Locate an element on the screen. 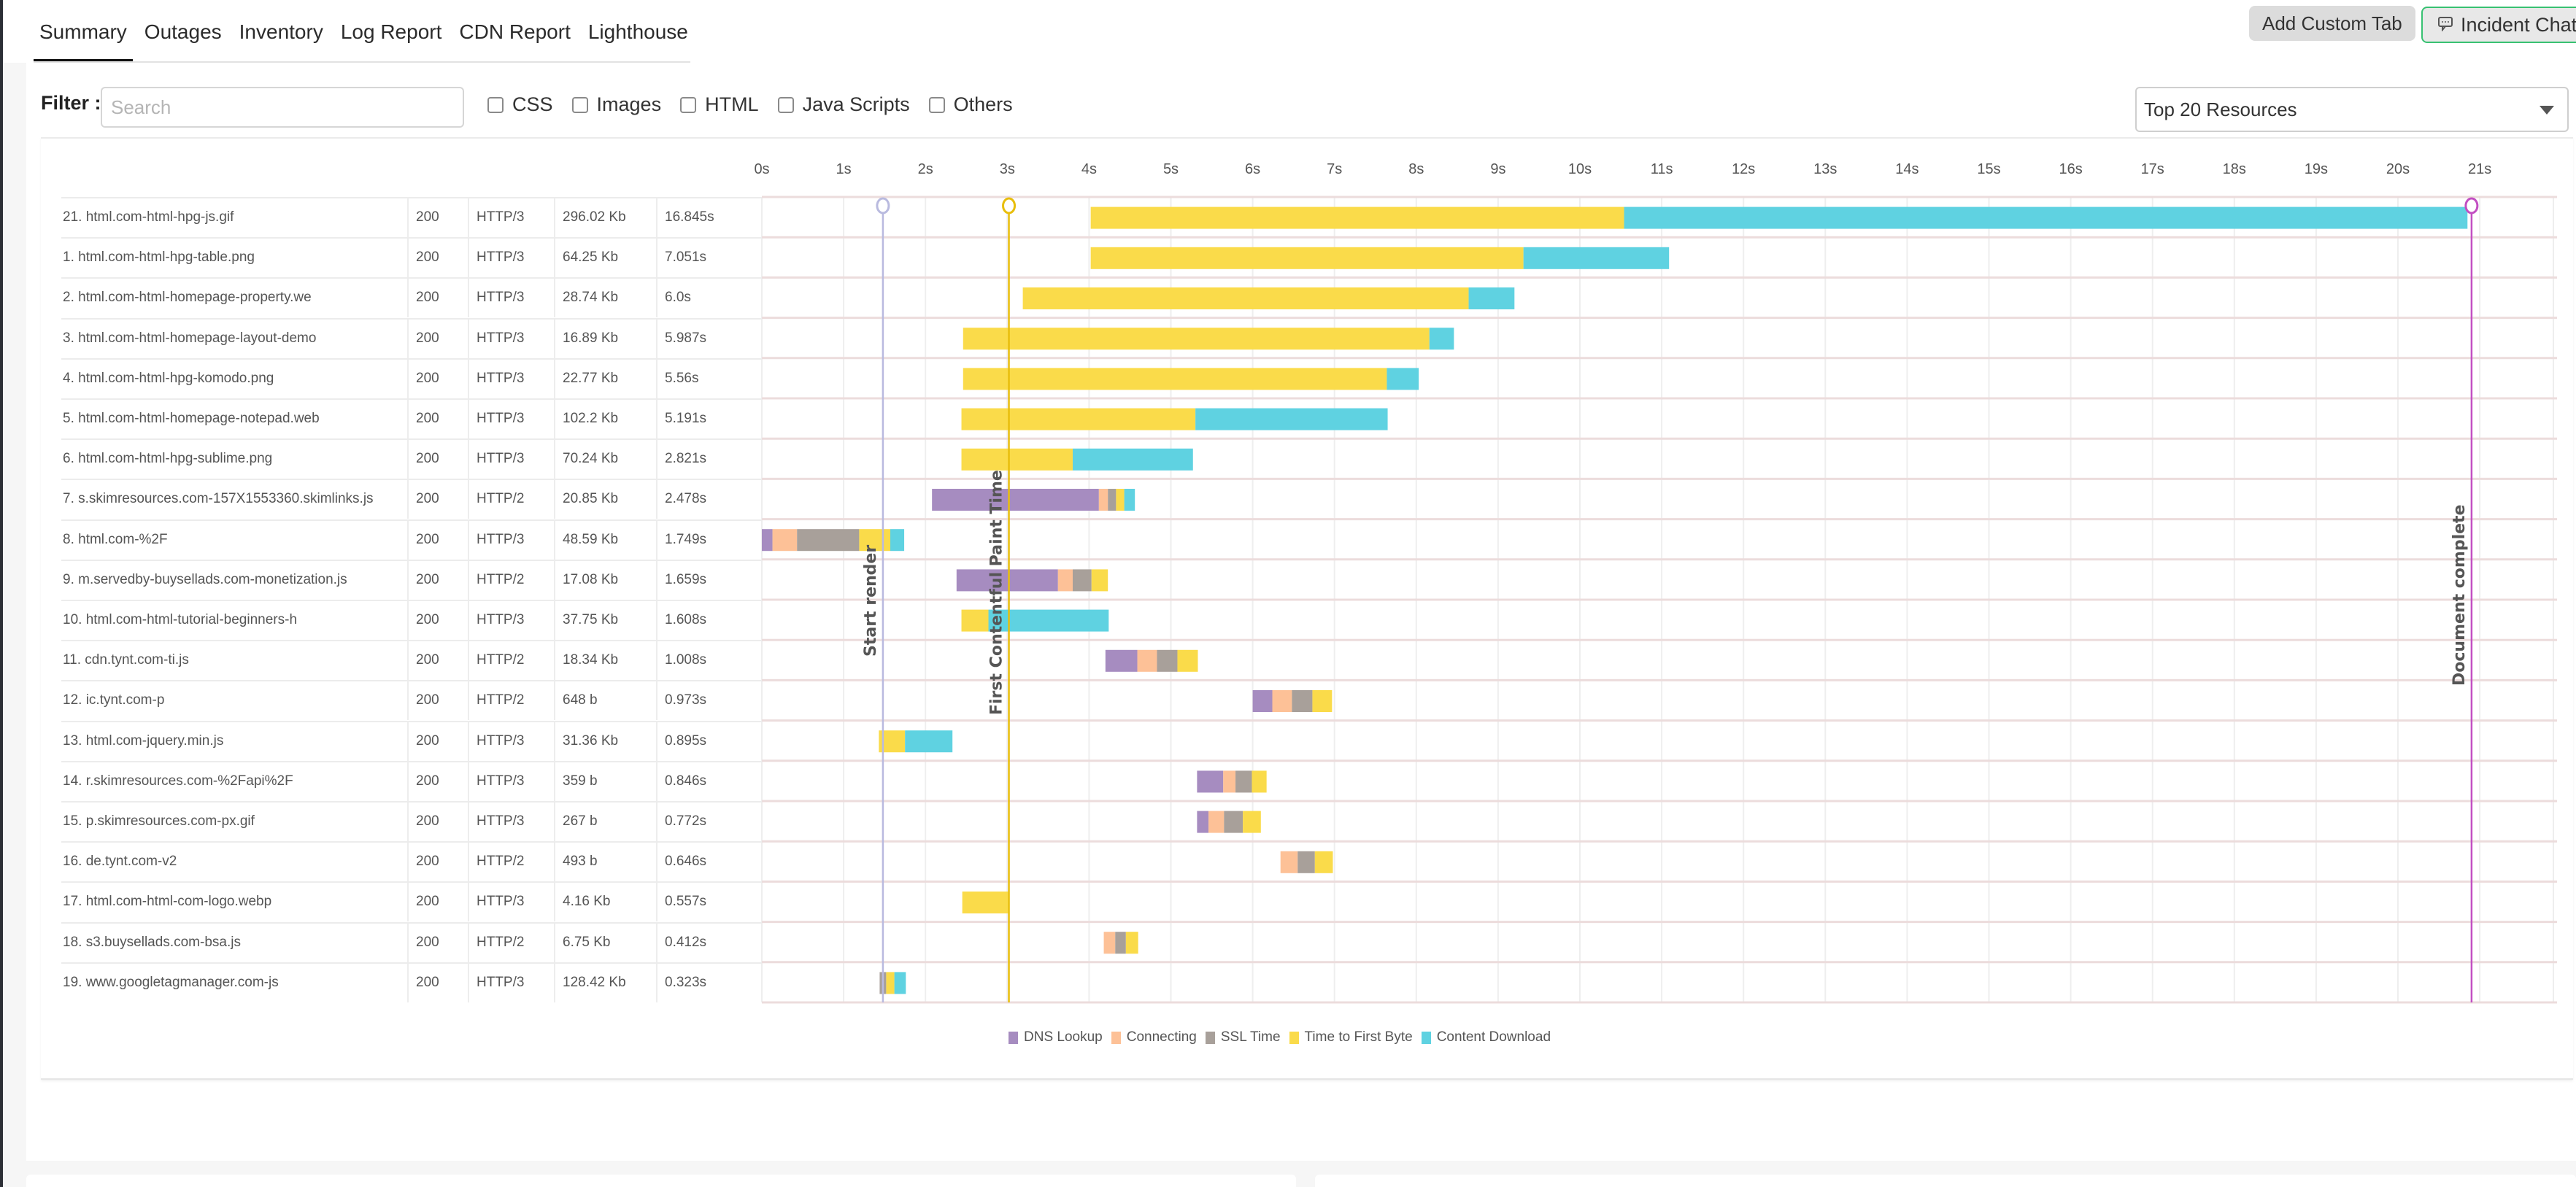  x-tick-label: 14s is located at coordinates (1907, 169).